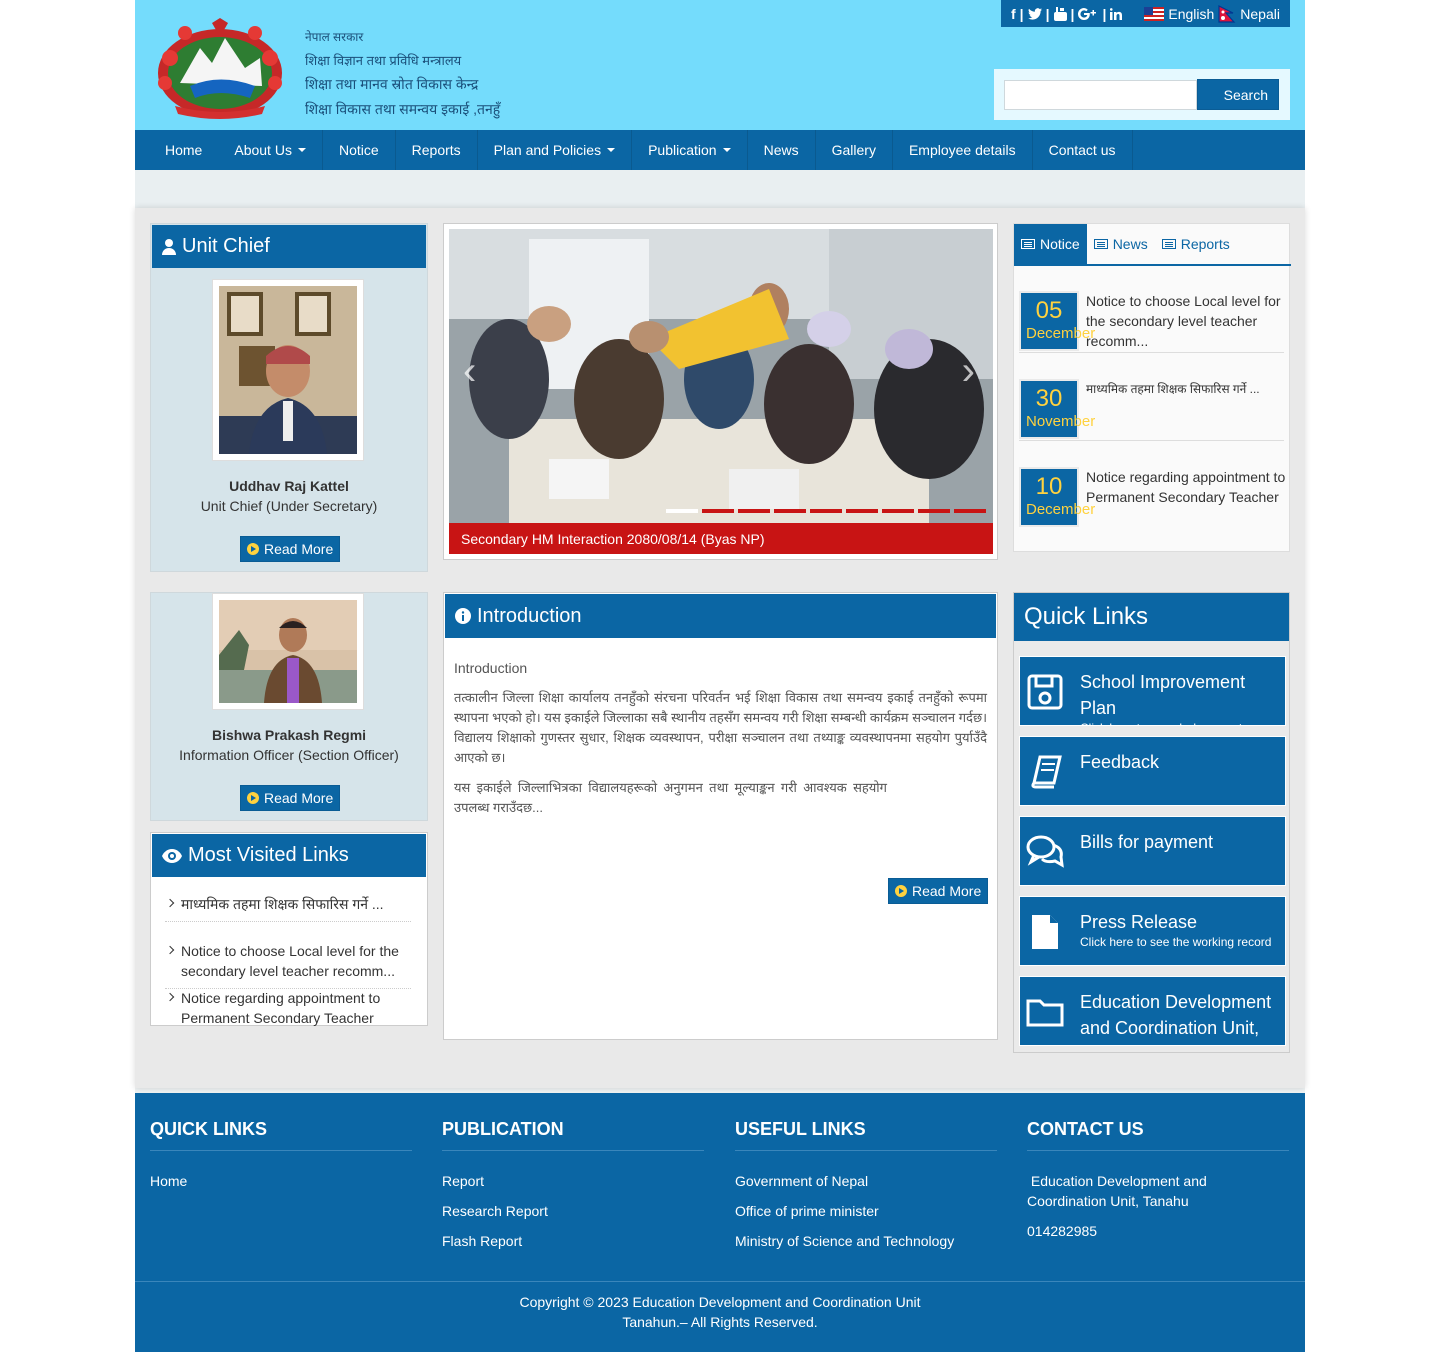 Image resolution: width=1440 pixels, height=1352 pixels. Describe the element at coordinates (1205, 244) in the screenshot. I see `tab-label: Reports` at that location.